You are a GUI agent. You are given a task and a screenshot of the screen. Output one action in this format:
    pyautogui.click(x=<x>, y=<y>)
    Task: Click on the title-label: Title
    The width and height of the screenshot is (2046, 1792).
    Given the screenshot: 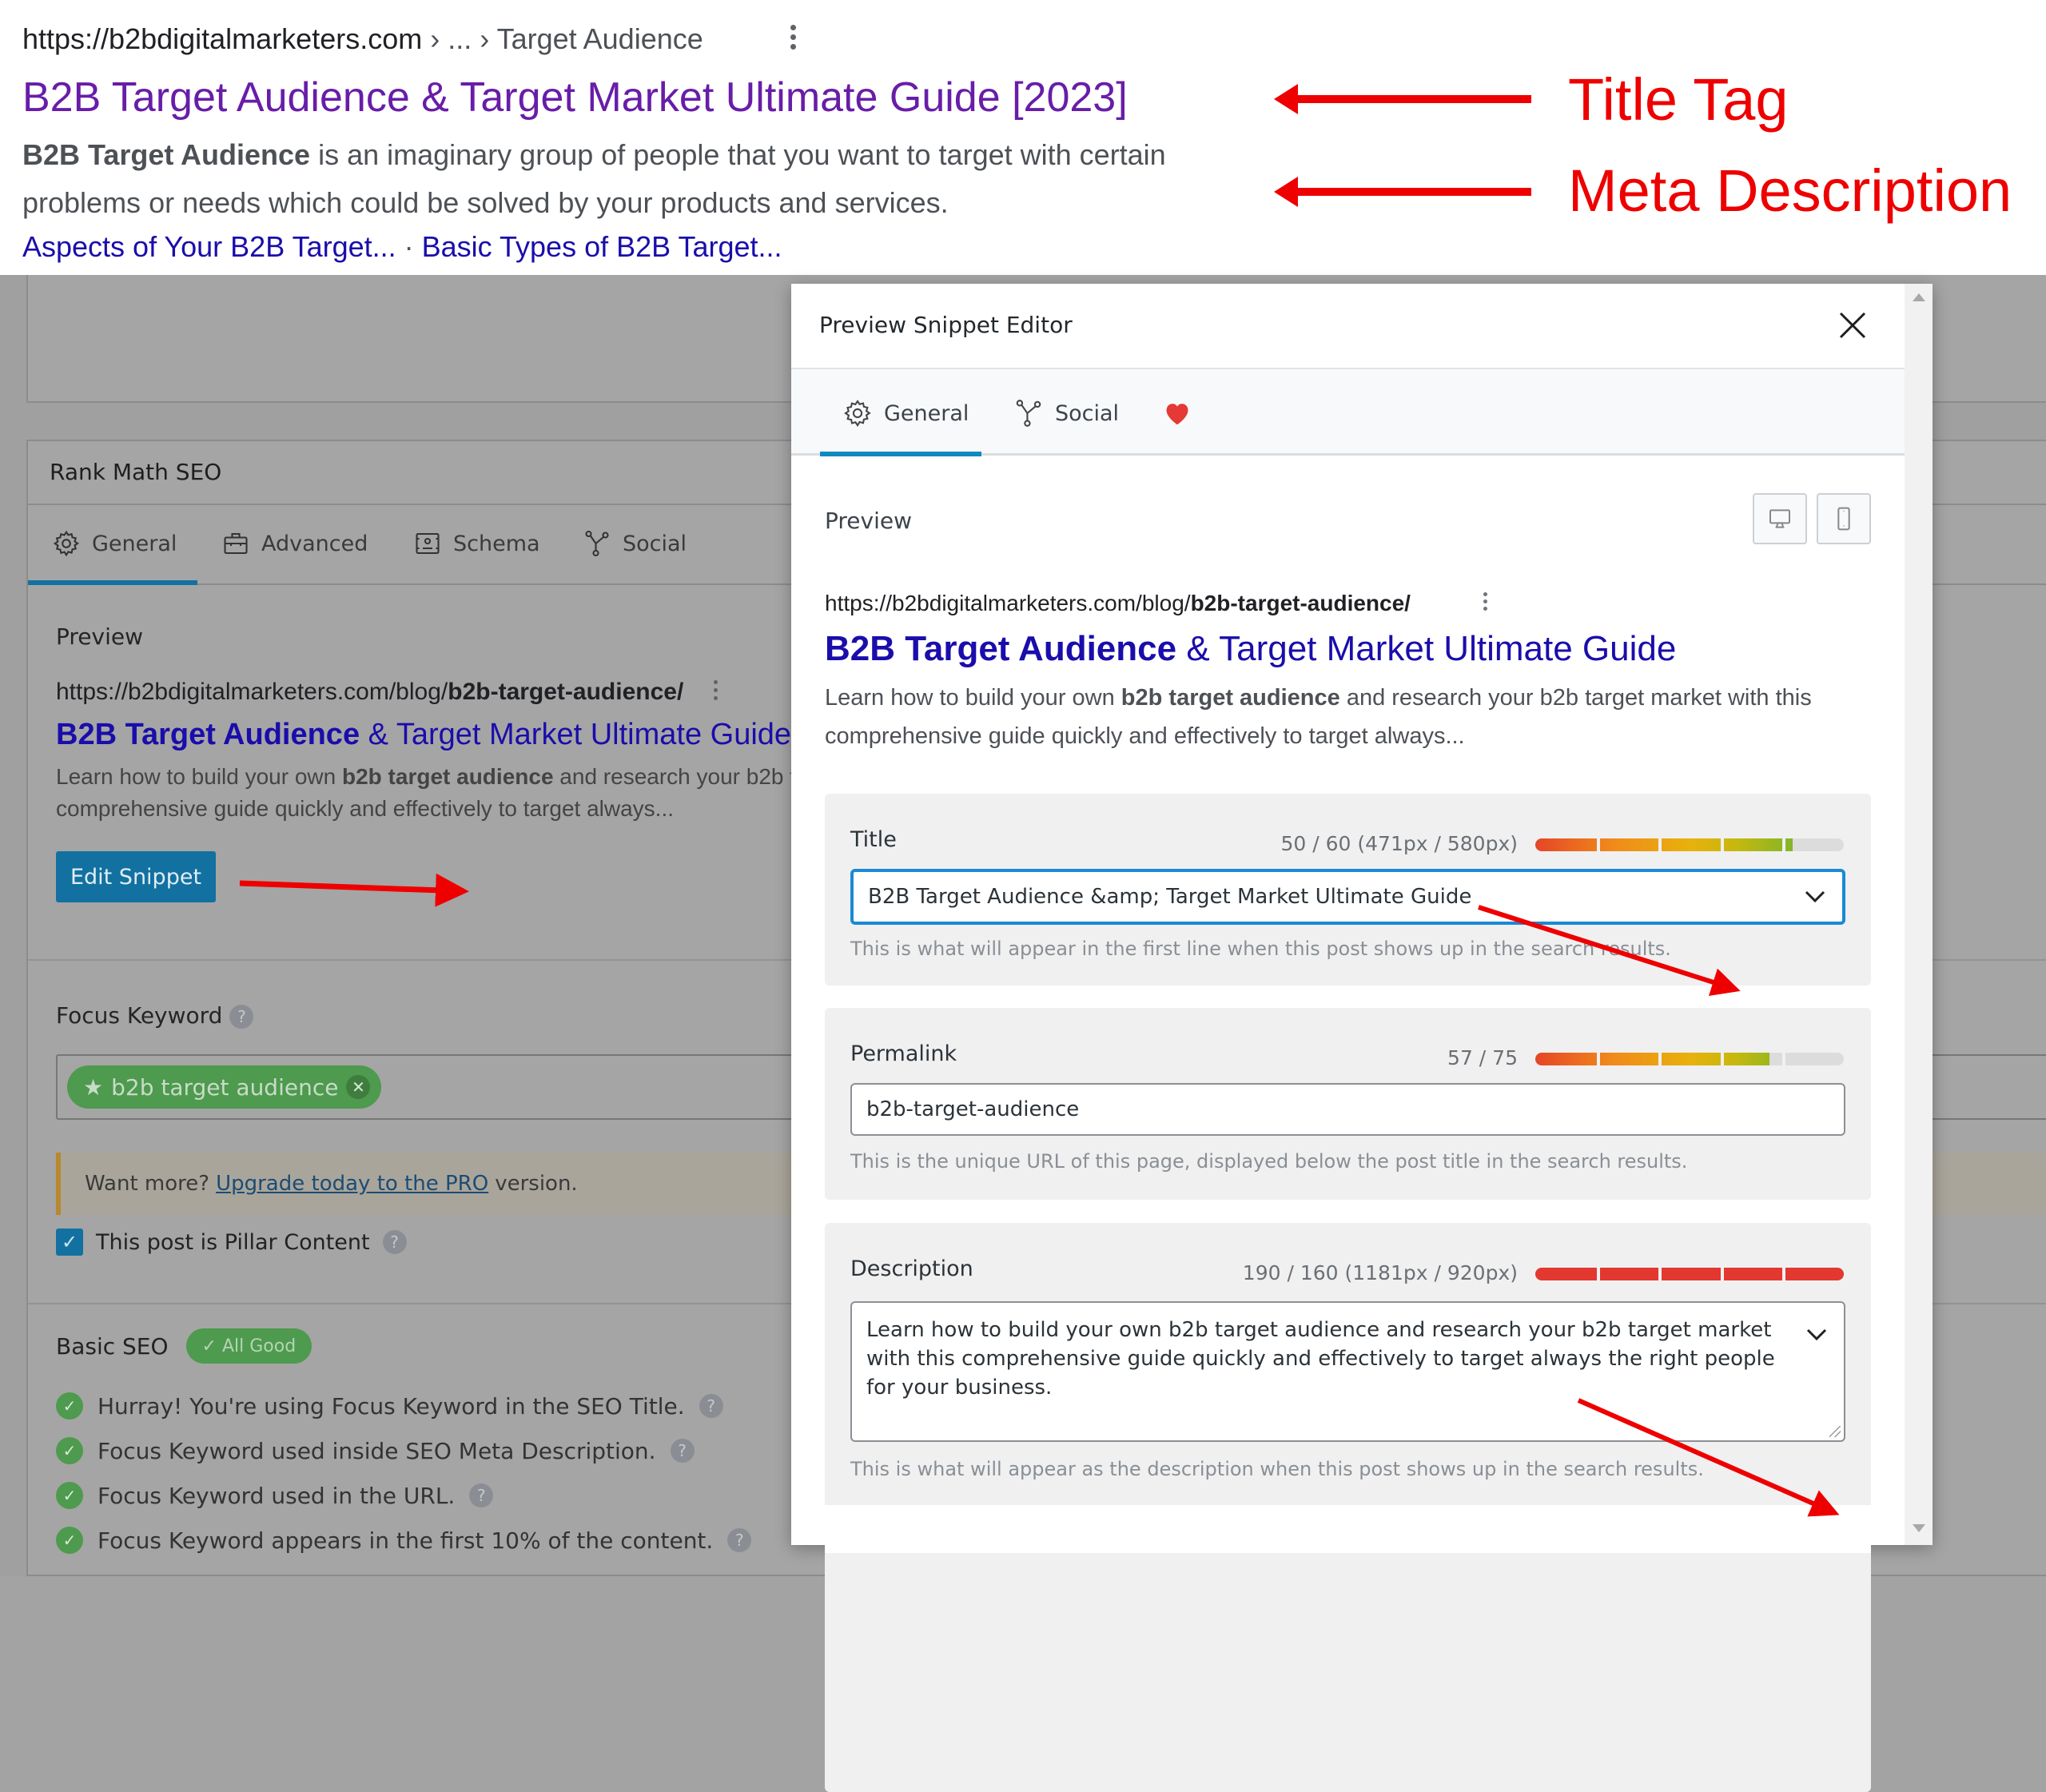 What is the action you would take?
    pyautogui.click(x=873, y=839)
    